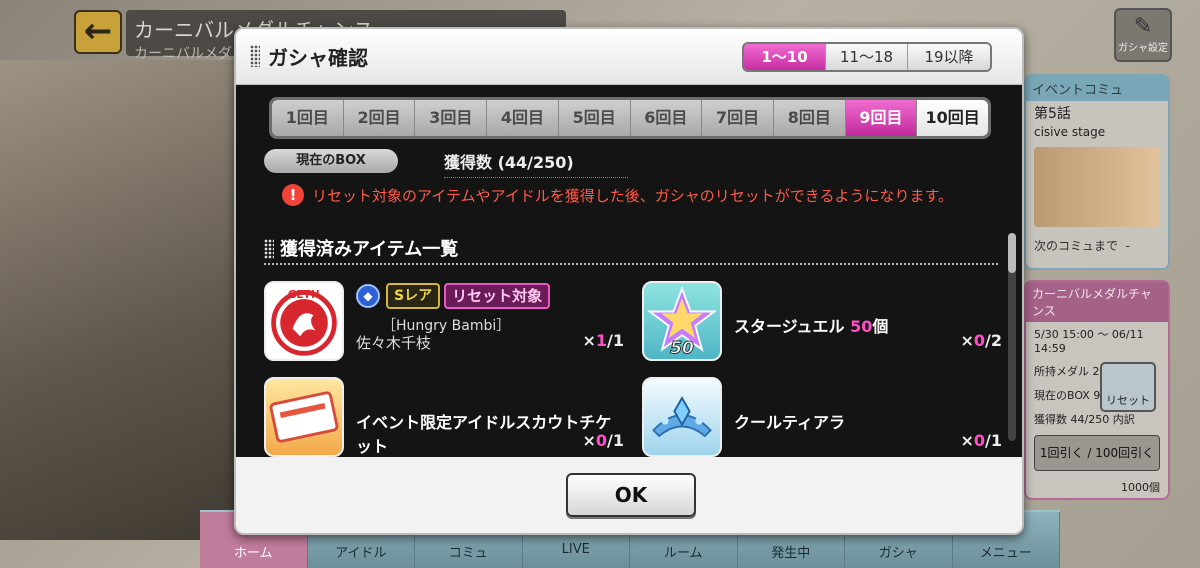 This screenshot has width=1200, height=568. I want to click on round-tab-1: 1回目, so click(308, 118).